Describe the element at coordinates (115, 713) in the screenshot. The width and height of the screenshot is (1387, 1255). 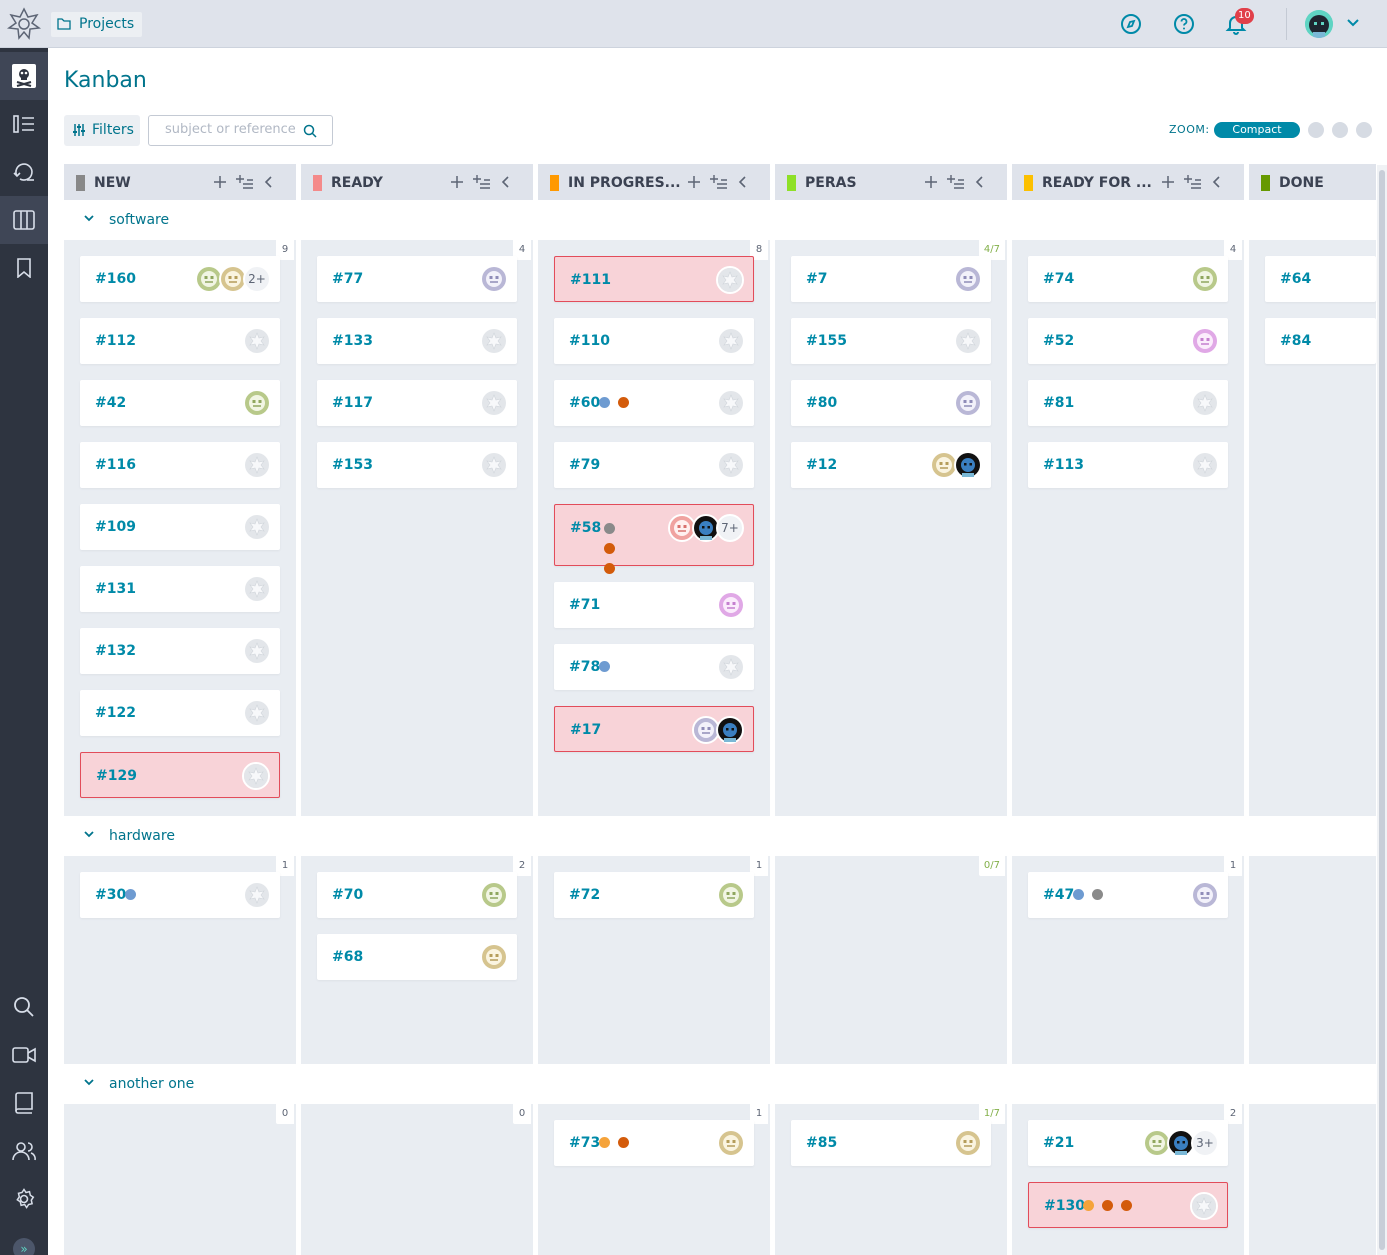
I see `card-reference: #122` at that location.